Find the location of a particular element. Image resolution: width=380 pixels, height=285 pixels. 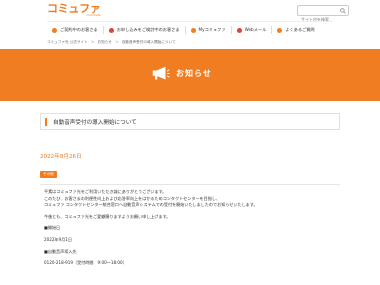

megaphone-icon is located at coordinates (161, 73).